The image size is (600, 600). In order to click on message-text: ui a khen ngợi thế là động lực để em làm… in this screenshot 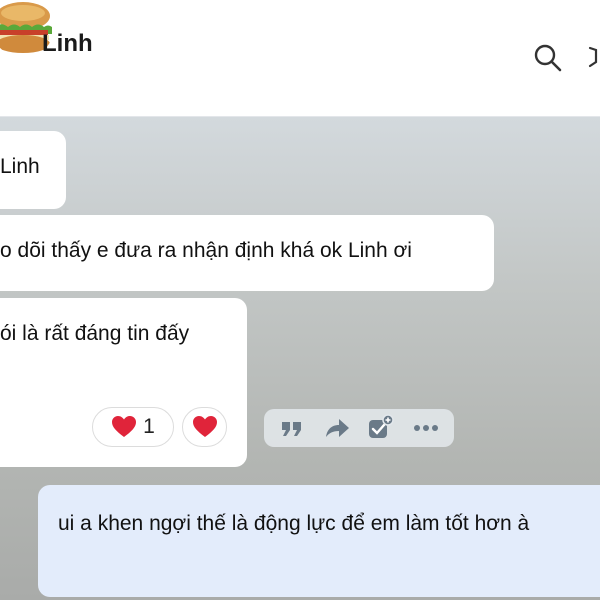, I will do `click(294, 523)`.